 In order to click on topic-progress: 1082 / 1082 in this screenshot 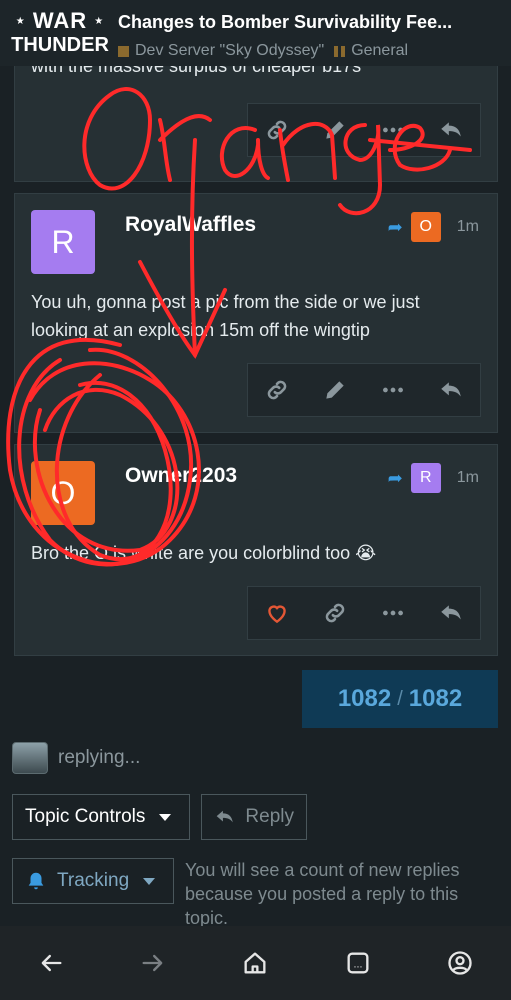, I will do `click(400, 699)`.